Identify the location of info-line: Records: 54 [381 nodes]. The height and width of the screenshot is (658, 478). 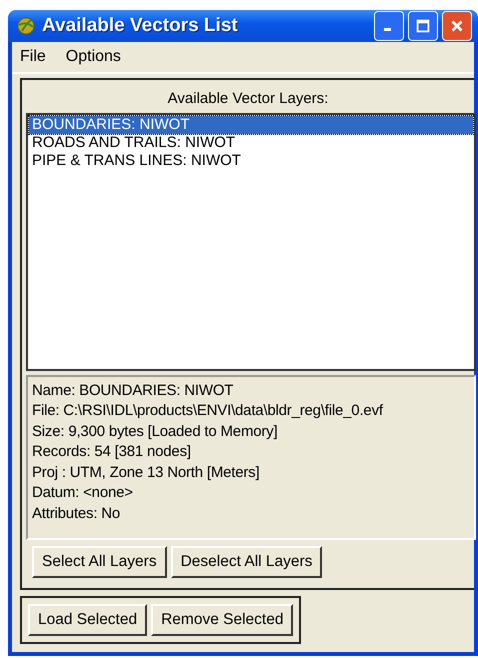
(112, 452).